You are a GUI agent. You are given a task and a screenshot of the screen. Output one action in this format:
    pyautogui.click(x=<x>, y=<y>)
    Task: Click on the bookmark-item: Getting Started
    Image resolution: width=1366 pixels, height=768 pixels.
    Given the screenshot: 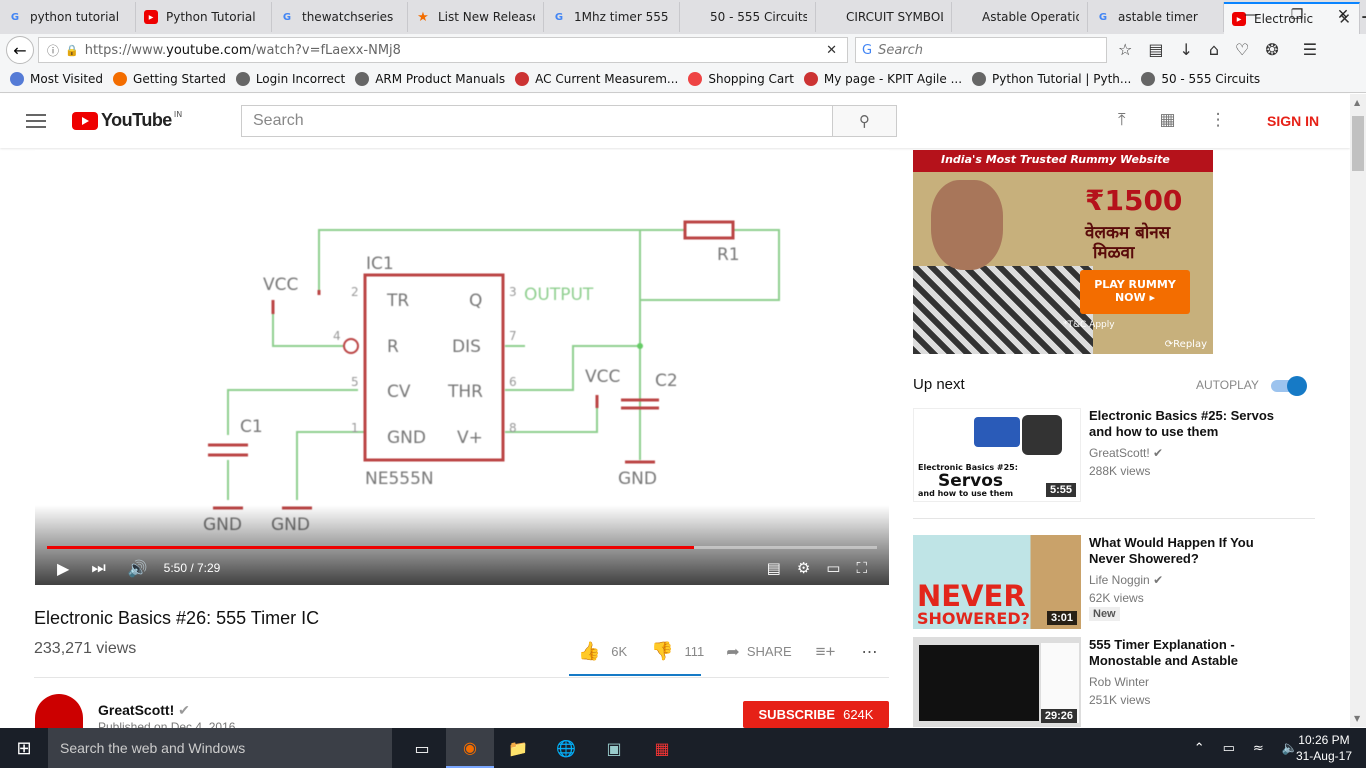 What is the action you would take?
    pyautogui.click(x=169, y=79)
    